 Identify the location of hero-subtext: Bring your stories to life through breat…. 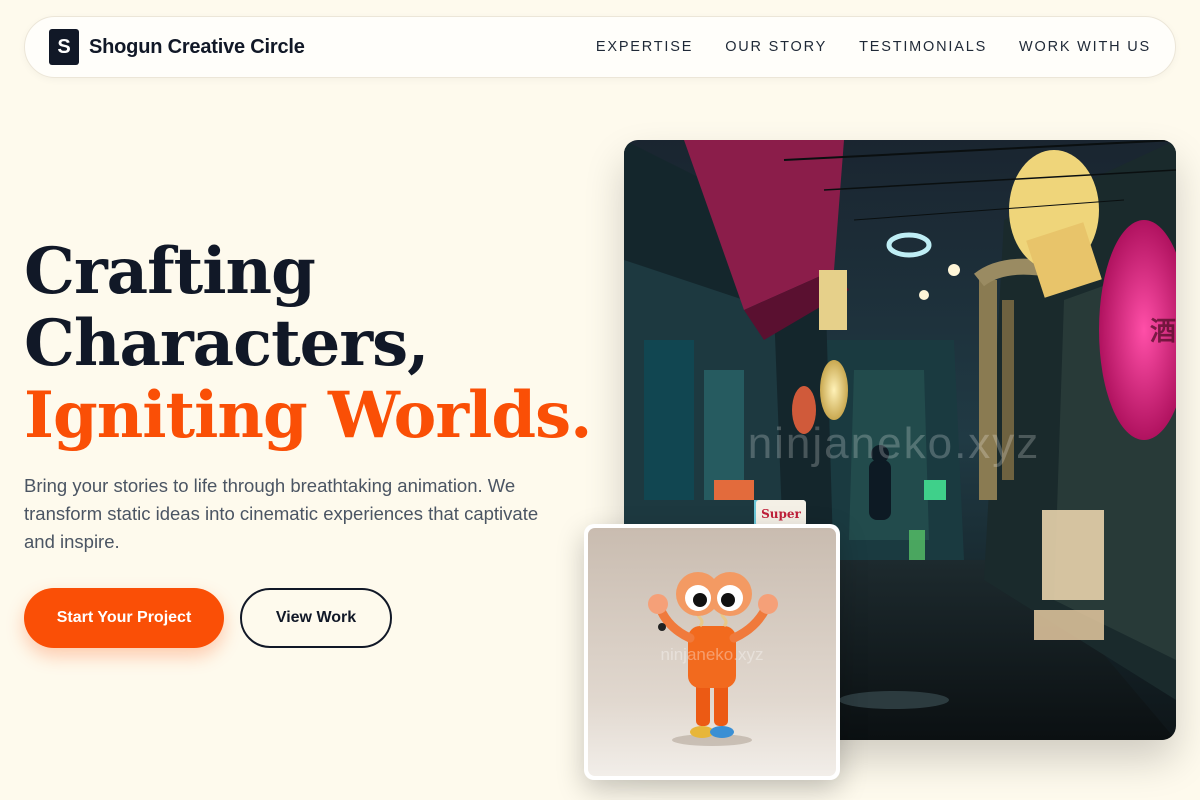
(281, 513).